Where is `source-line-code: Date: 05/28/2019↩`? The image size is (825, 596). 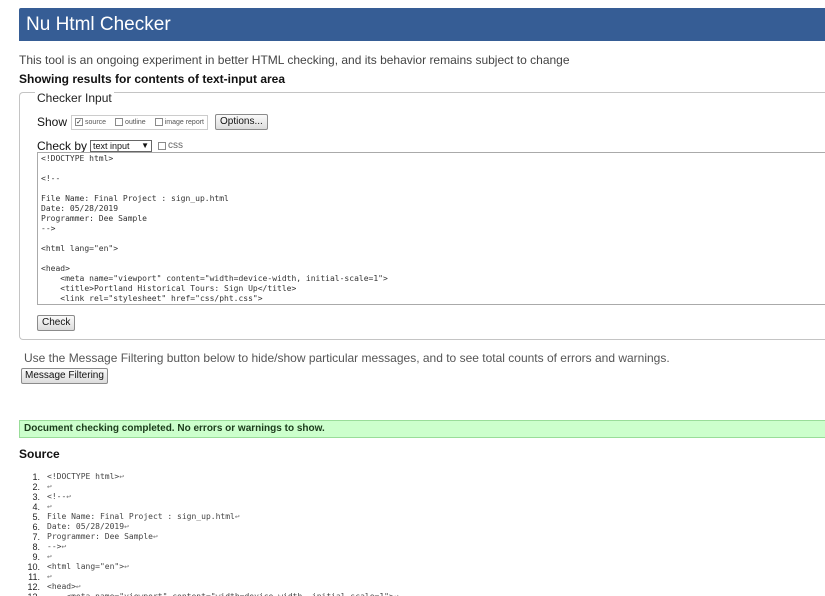 source-line-code: Date: 05/28/2019↩ is located at coordinates (88, 527).